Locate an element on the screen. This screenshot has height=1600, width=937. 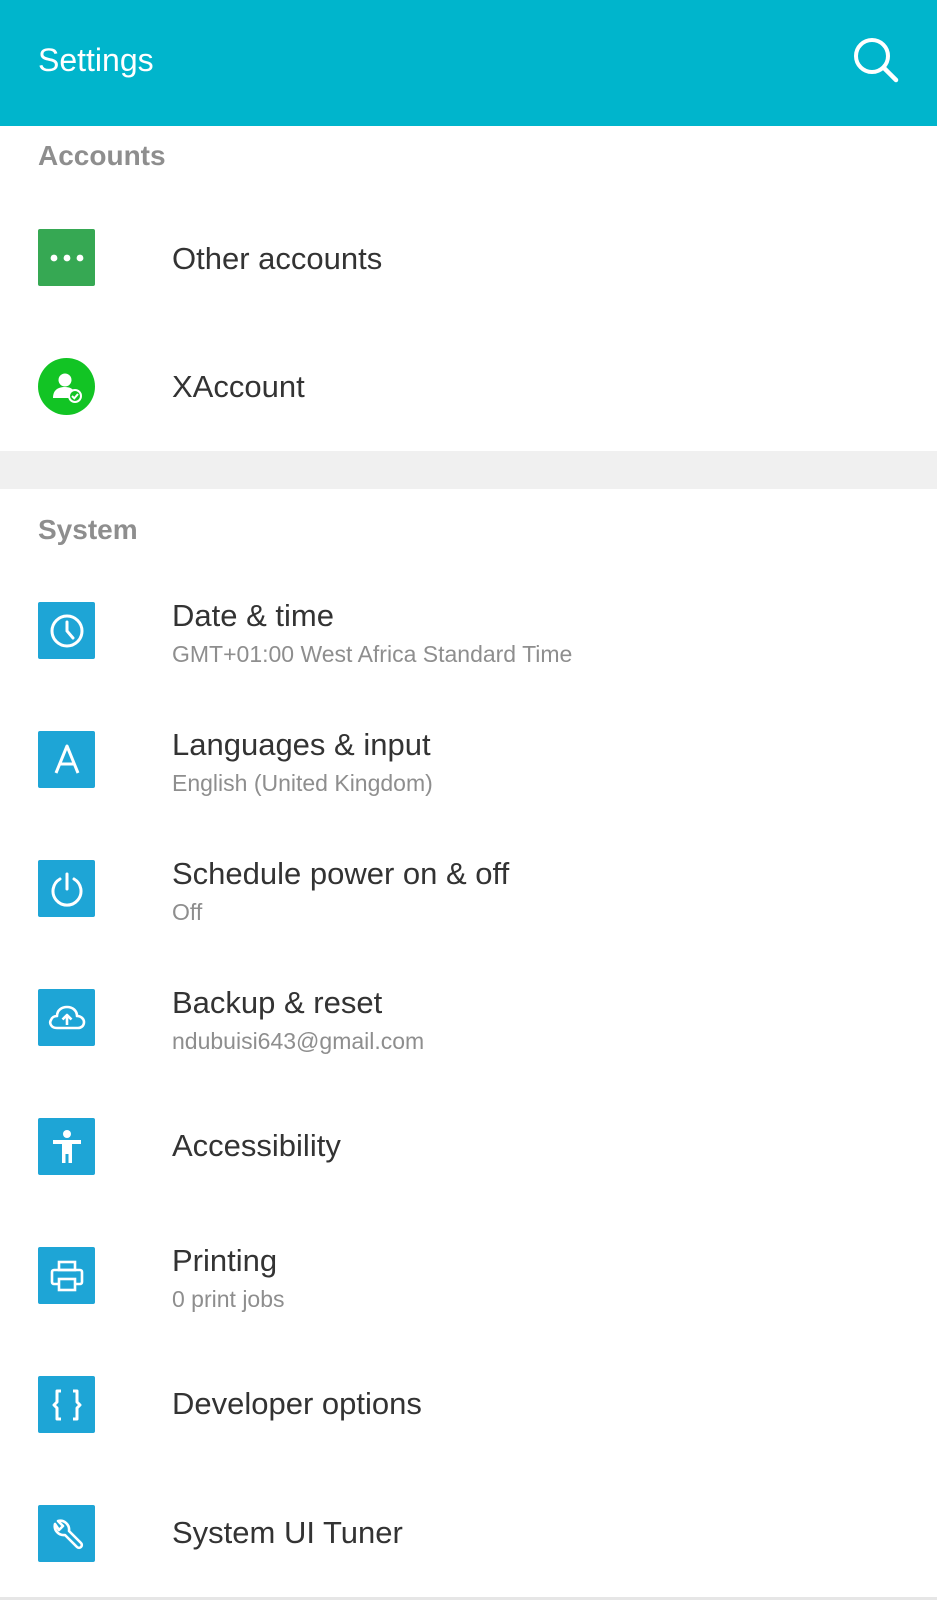
wrench-icon is located at coordinates (66, 1533).